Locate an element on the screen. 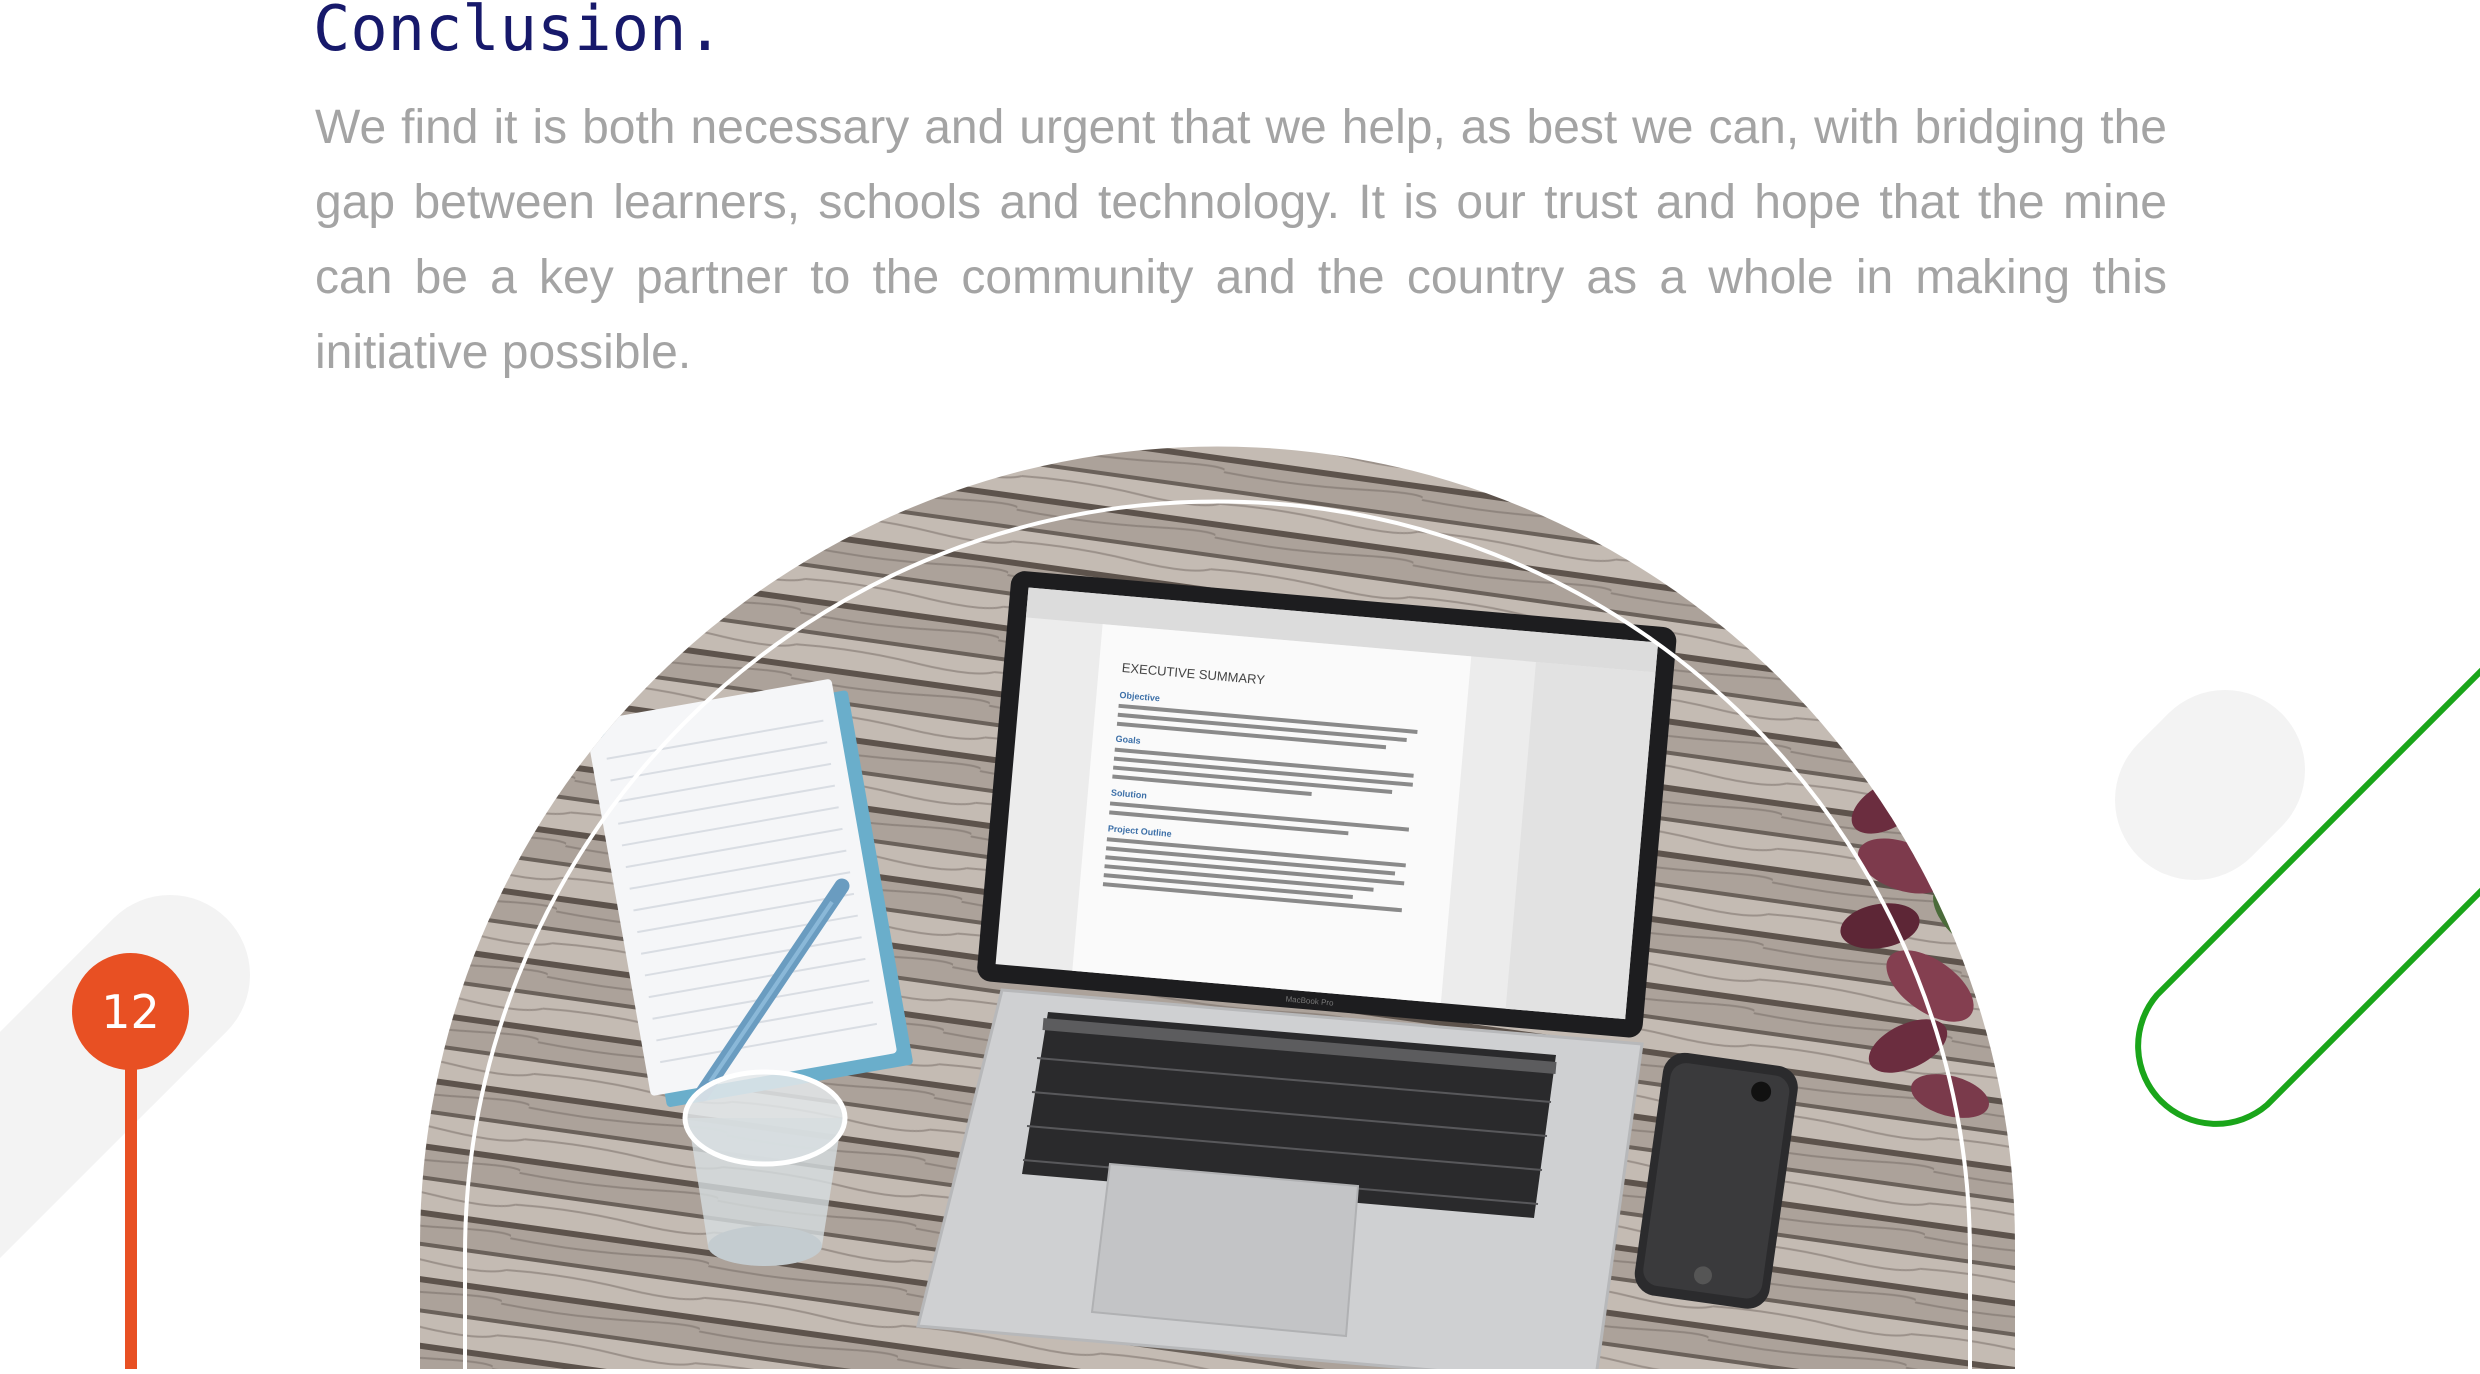  section-heading: Conclusion. is located at coordinates (518, 32).